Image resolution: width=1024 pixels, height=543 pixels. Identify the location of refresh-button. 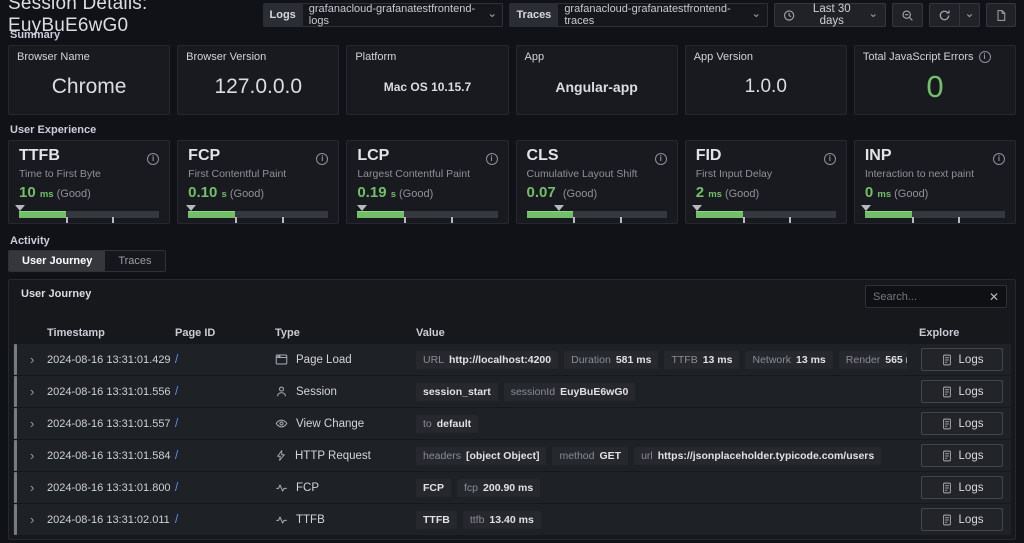
(944, 15).